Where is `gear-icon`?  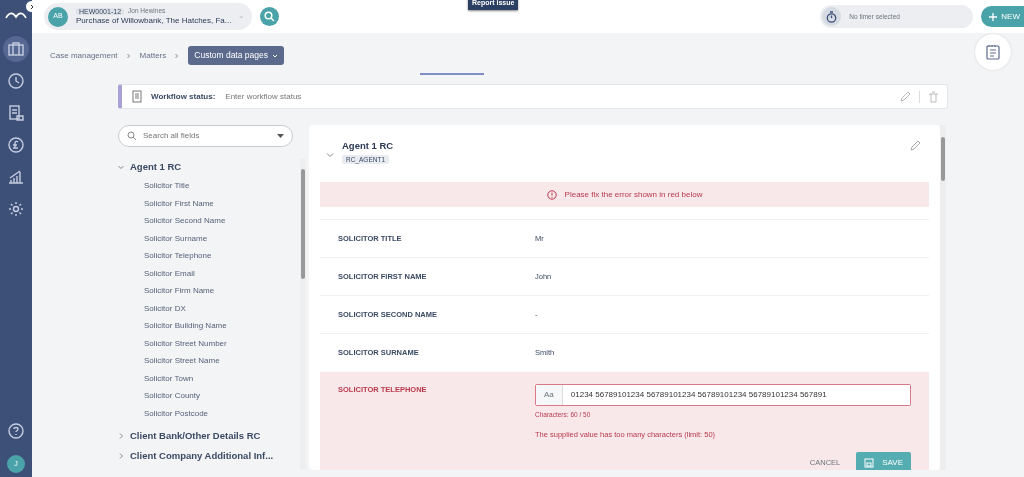 gear-icon is located at coordinates (16, 209).